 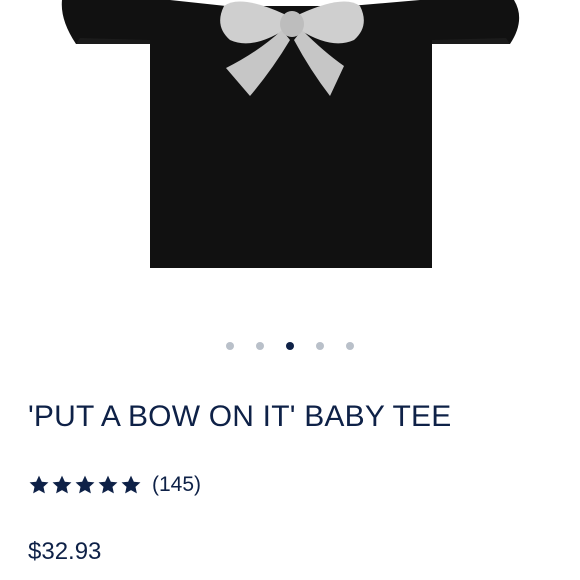 I want to click on rating-stars, so click(x=85, y=485).